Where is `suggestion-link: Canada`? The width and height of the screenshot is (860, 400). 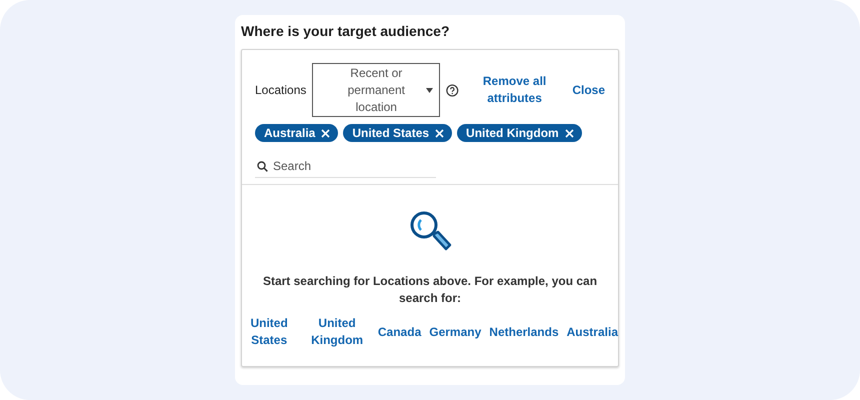 suggestion-link: Canada is located at coordinates (400, 332).